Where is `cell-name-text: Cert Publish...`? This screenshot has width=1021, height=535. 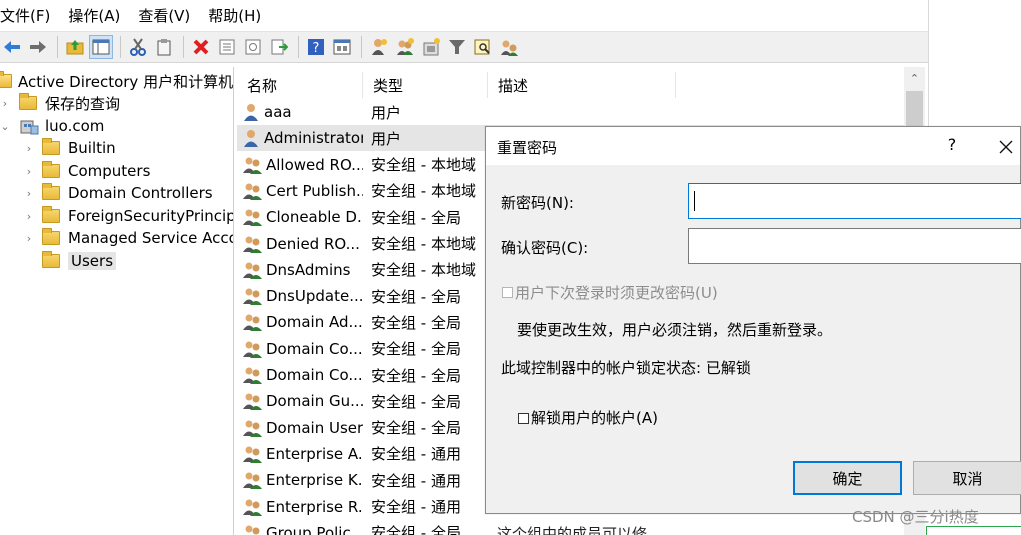 cell-name-text: Cert Publish... is located at coordinates (314, 190).